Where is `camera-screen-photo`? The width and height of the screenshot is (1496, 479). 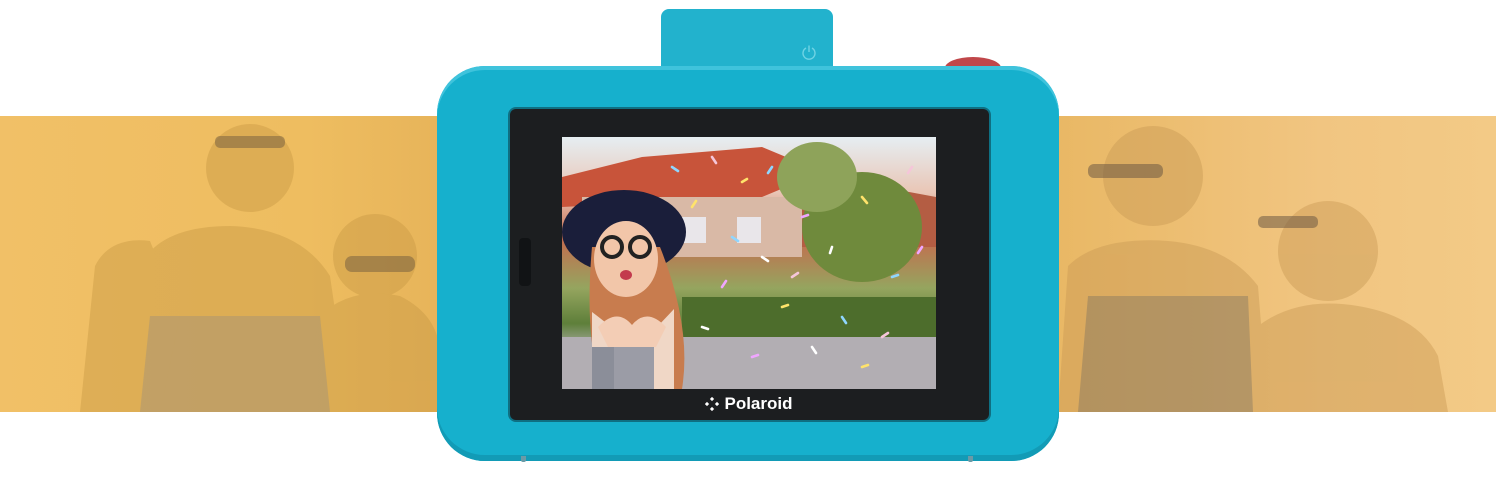 camera-screen-photo is located at coordinates (749, 263).